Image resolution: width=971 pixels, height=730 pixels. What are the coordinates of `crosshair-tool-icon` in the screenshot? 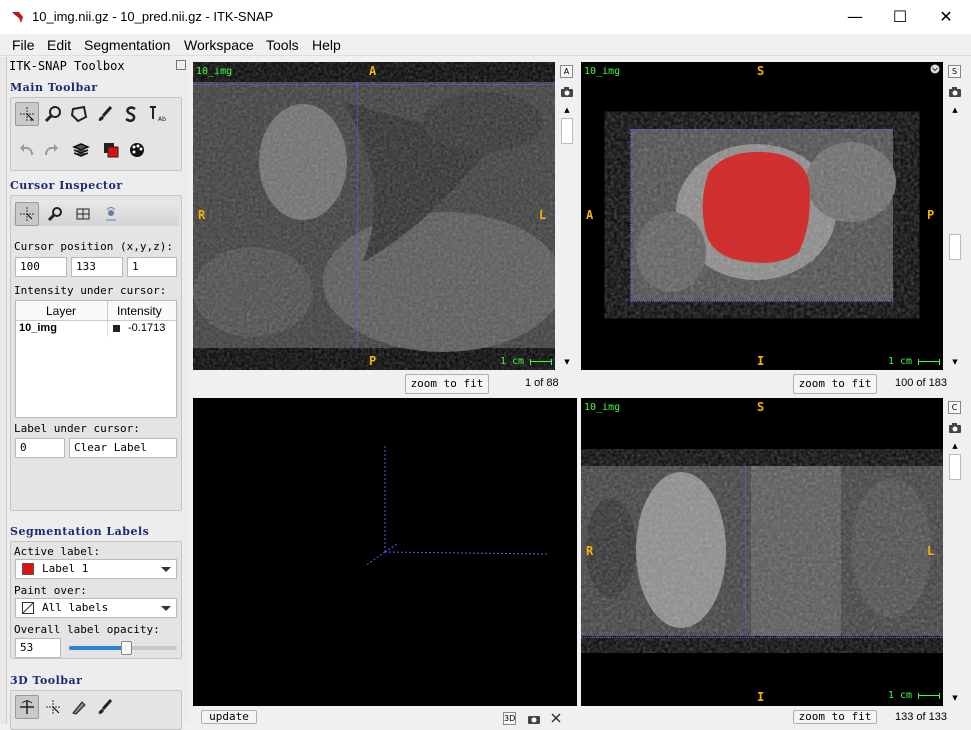 It's located at (27, 114).